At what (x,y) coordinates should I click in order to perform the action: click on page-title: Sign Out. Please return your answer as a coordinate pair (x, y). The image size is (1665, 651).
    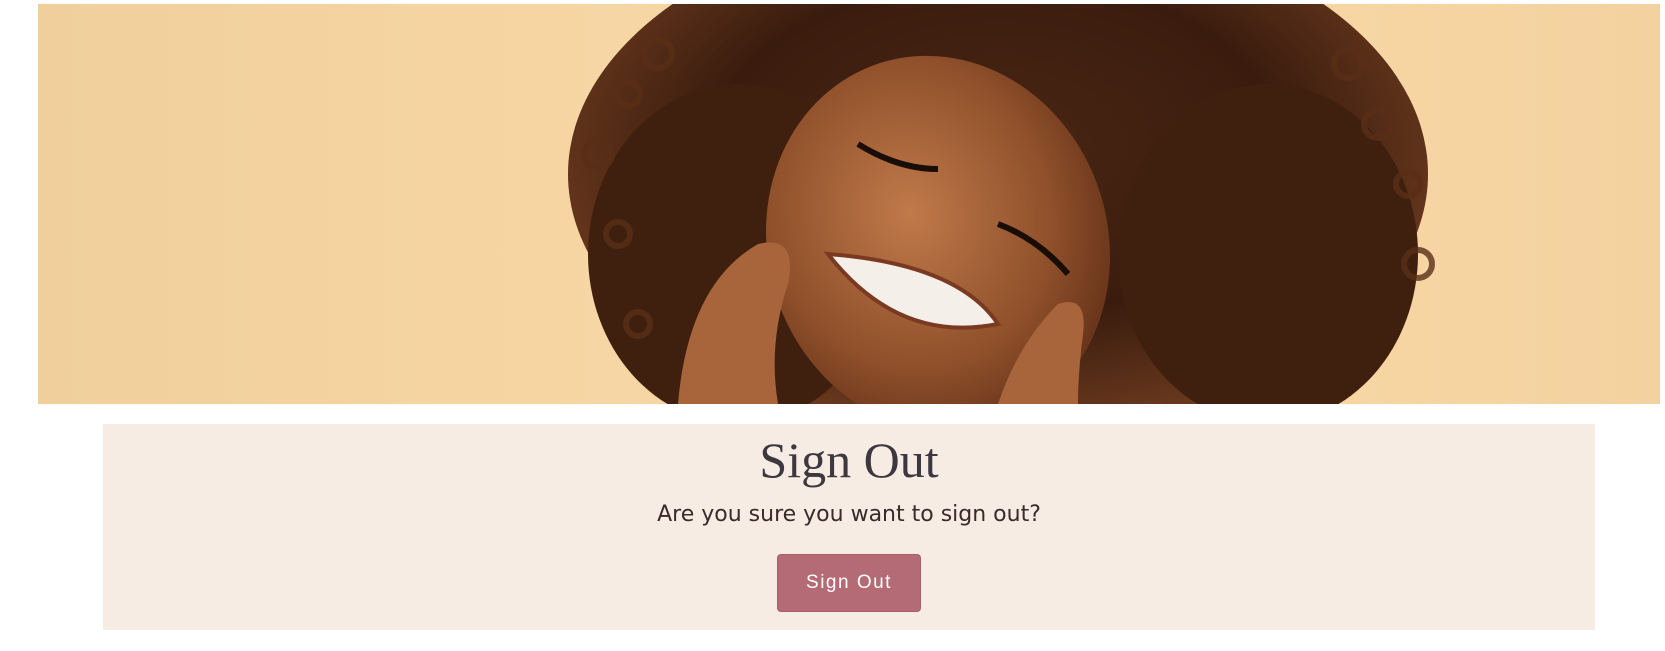
    Looking at the image, I should click on (849, 460).